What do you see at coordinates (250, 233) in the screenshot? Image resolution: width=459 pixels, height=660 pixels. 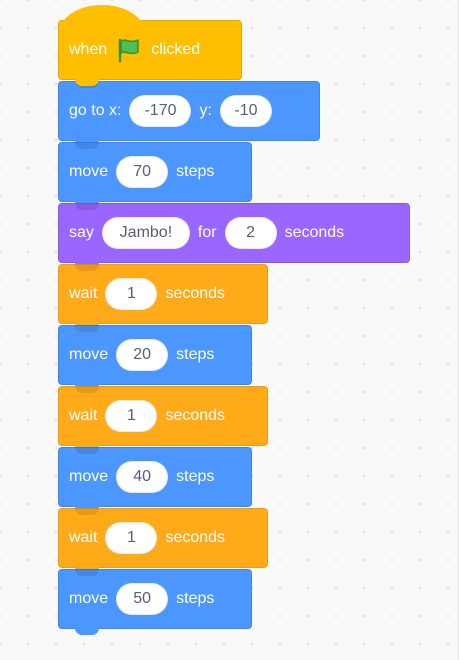 I see `seconds-value-input: 2` at bounding box center [250, 233].